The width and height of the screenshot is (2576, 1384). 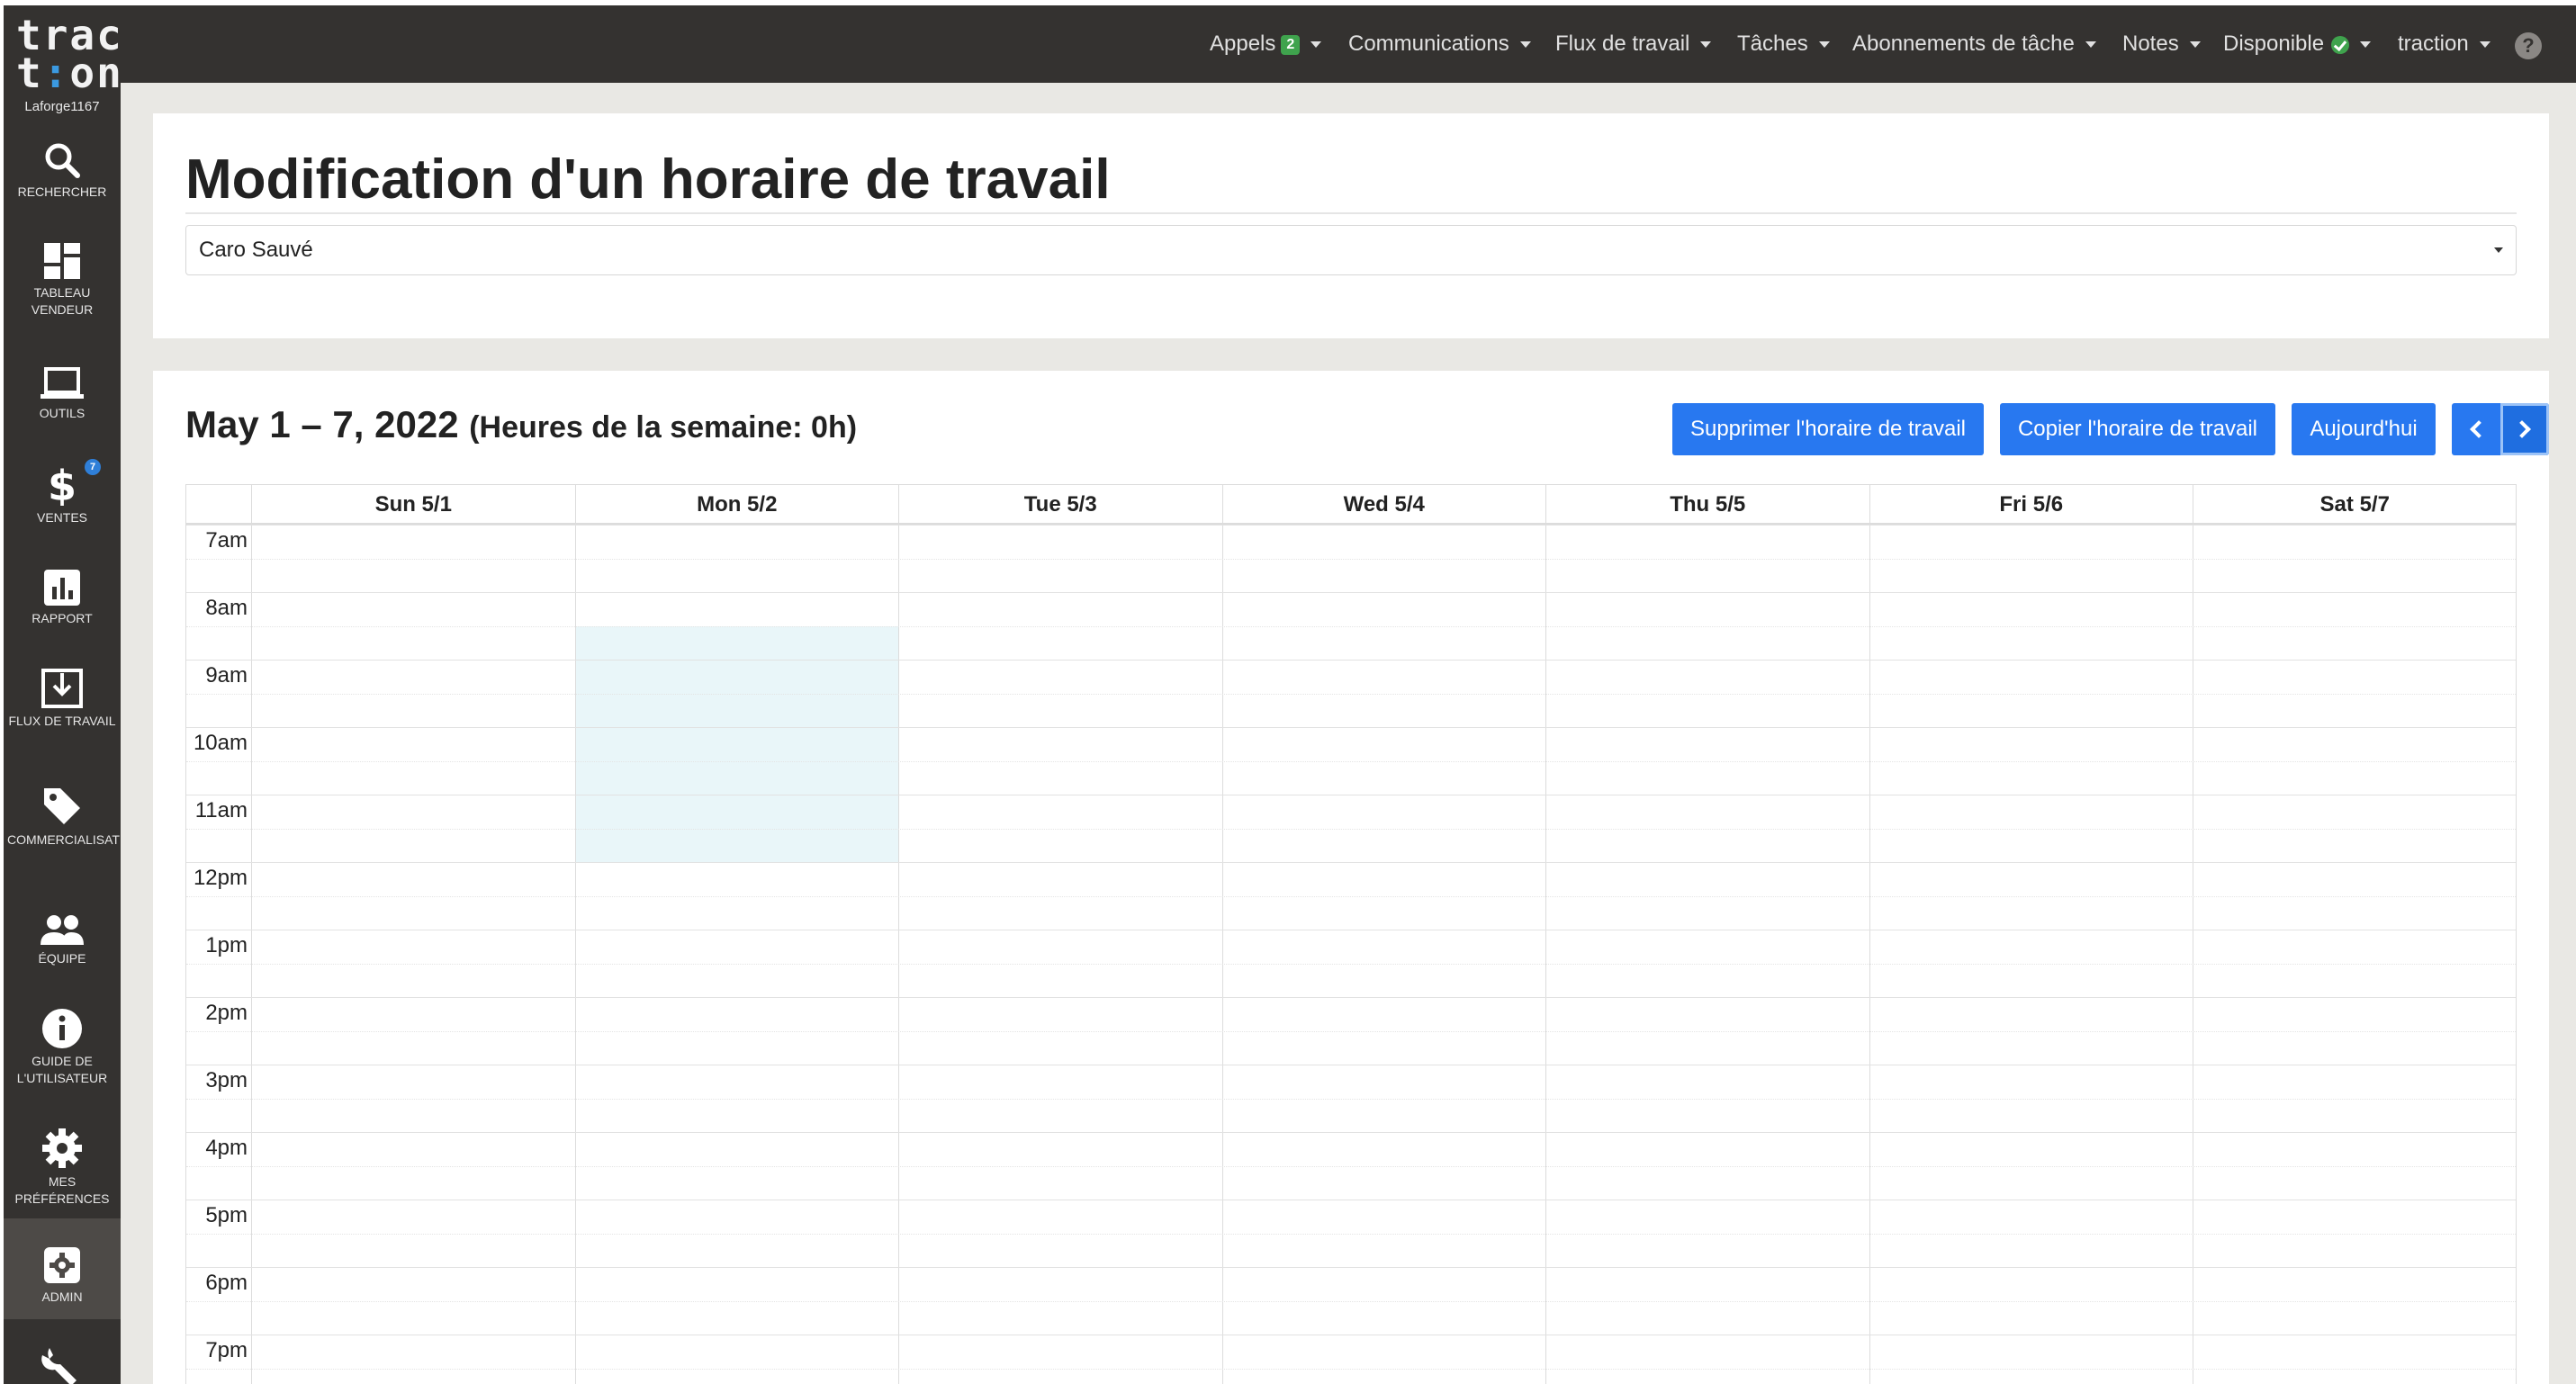 I want to click on sidebar-item-tableau-vendeur: Tableau vendeur, so click(x=62, y=286).